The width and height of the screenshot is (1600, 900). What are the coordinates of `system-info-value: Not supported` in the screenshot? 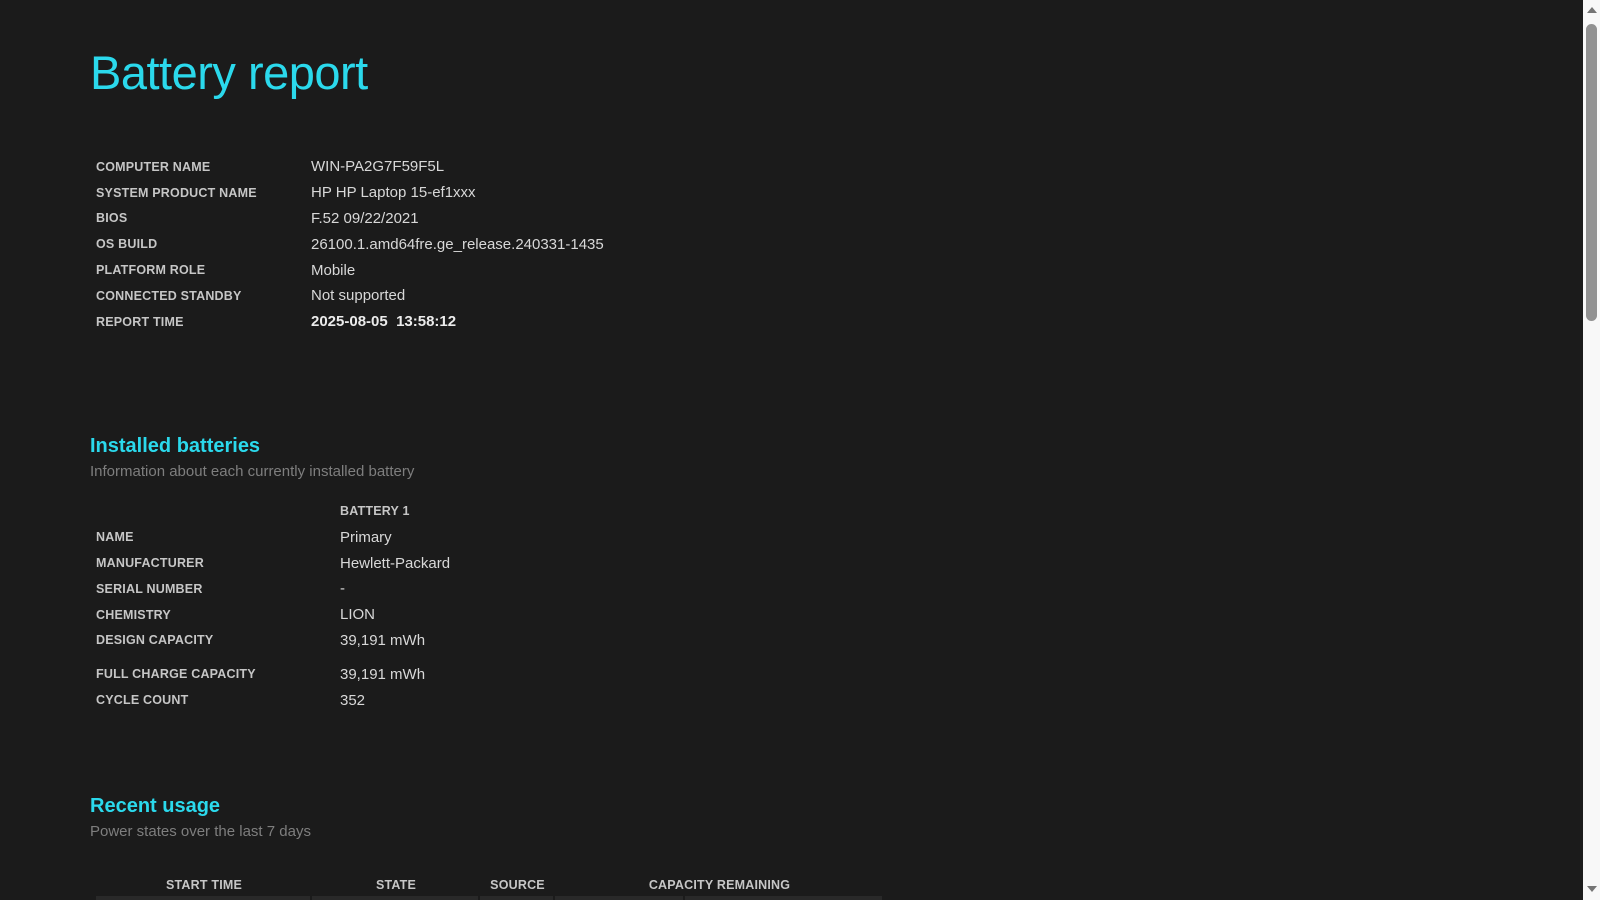 It's located at (358, 296).